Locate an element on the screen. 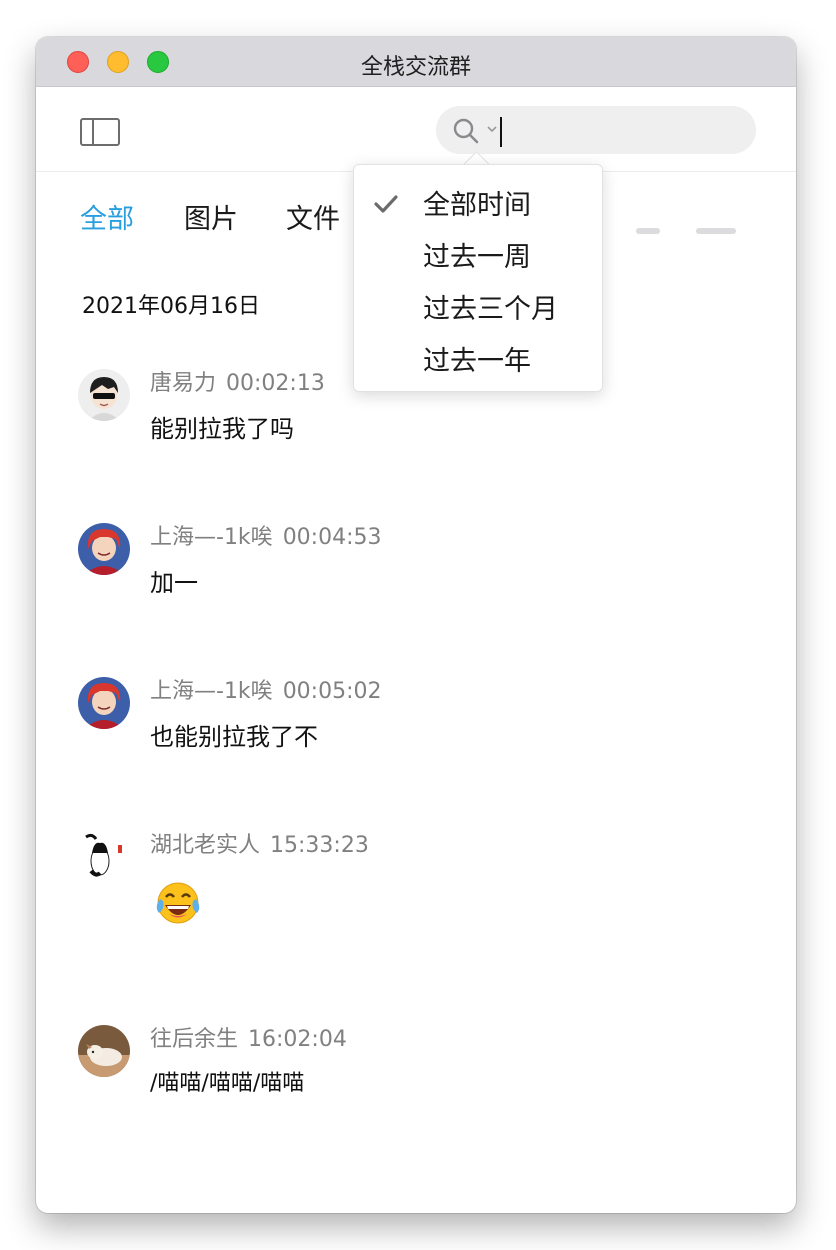 This screenshot has width=836, height=1250. message-meta: 往后余生 16:02:04 is located at coordinates (248, 1037).